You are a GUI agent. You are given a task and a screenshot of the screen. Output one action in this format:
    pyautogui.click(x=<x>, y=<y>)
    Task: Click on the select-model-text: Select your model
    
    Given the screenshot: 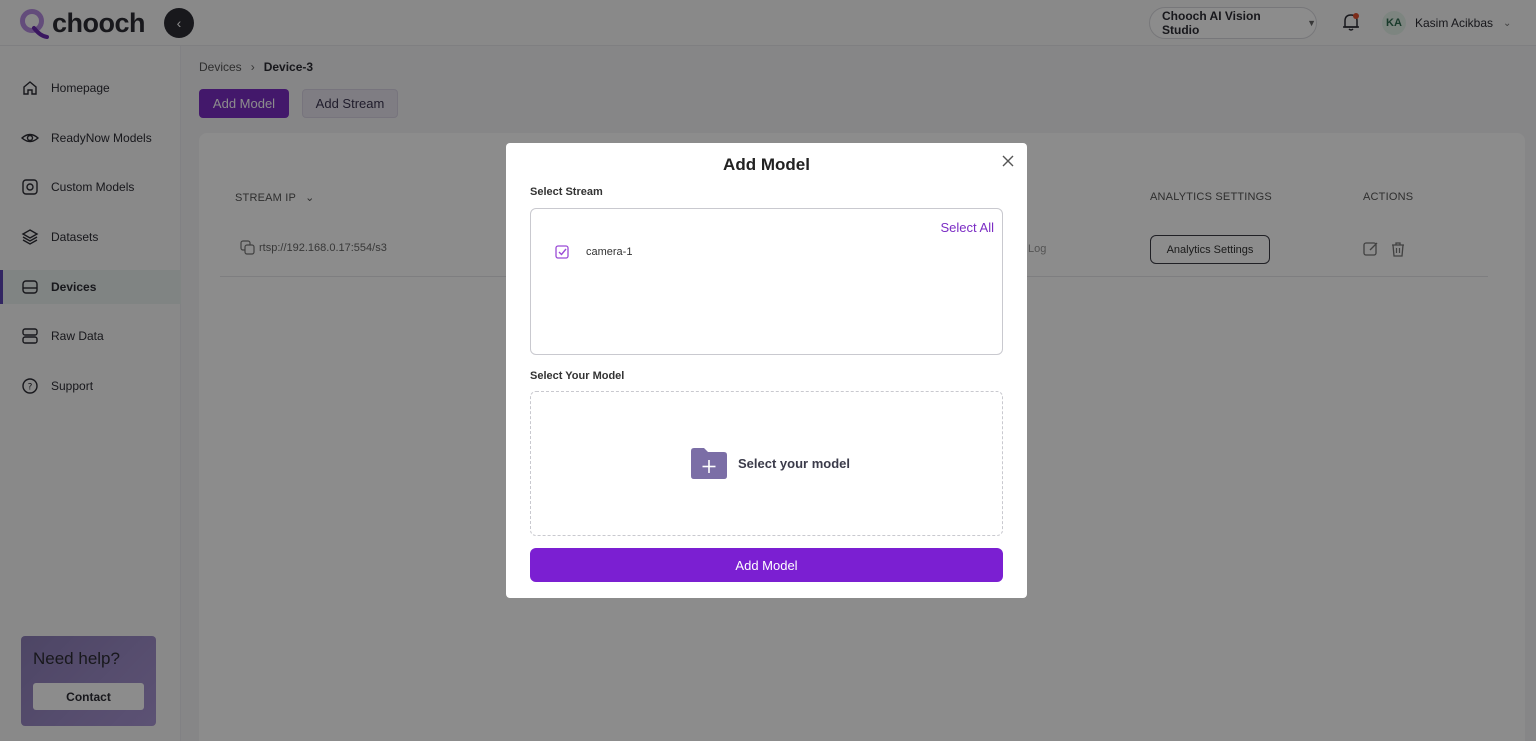 What is the action you would take?
    pyautogui.click(x=794, y=463)
    